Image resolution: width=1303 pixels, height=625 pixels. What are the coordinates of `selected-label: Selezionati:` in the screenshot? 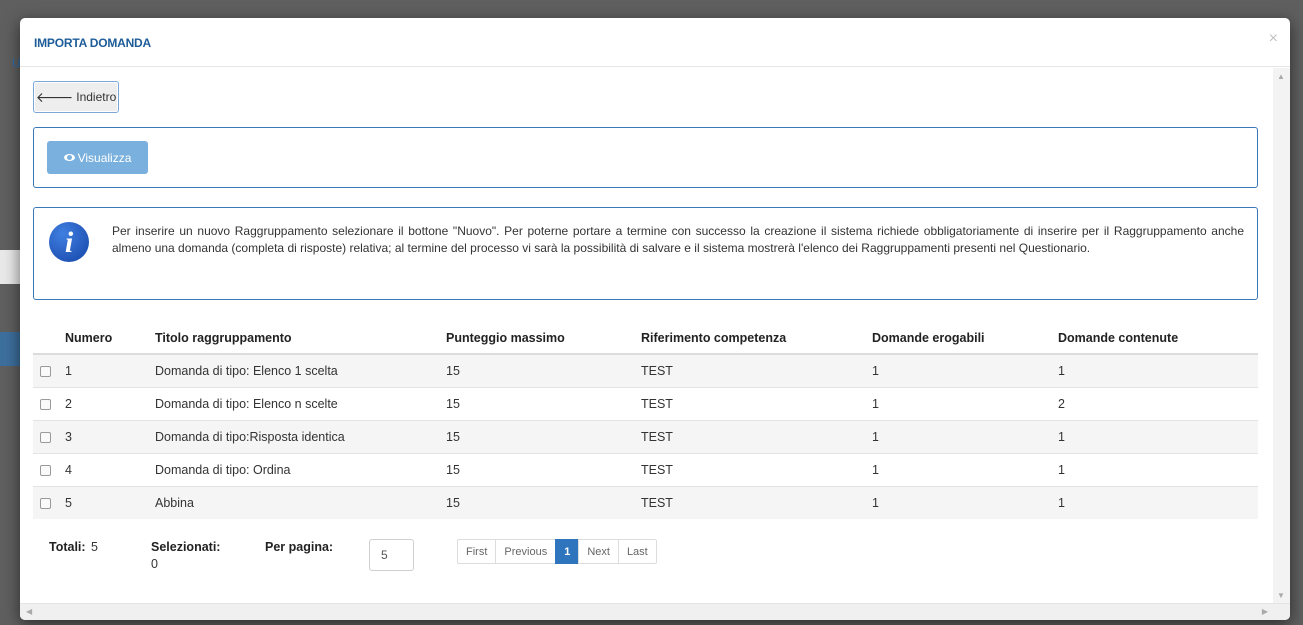 It's located at (186, 547).